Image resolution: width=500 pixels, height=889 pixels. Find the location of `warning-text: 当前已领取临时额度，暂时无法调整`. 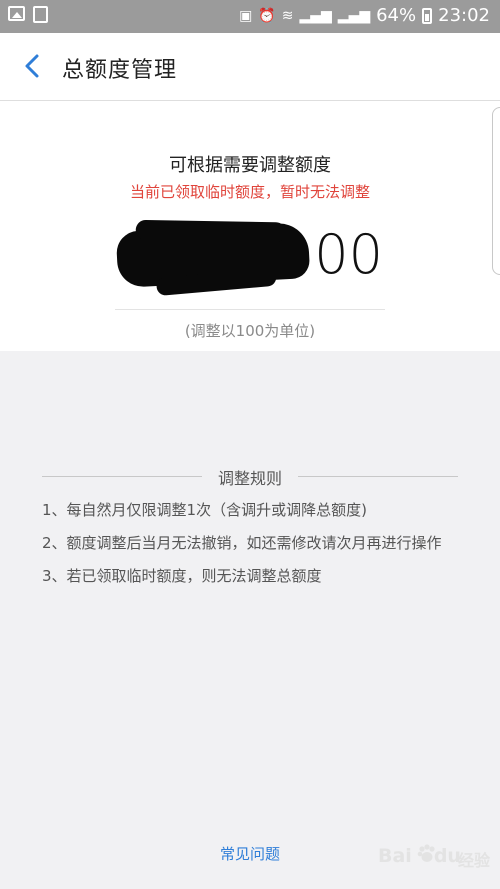

warning-text: 当前已领取临时额度，暂时无法调整 is located at coordinates (249, 192).